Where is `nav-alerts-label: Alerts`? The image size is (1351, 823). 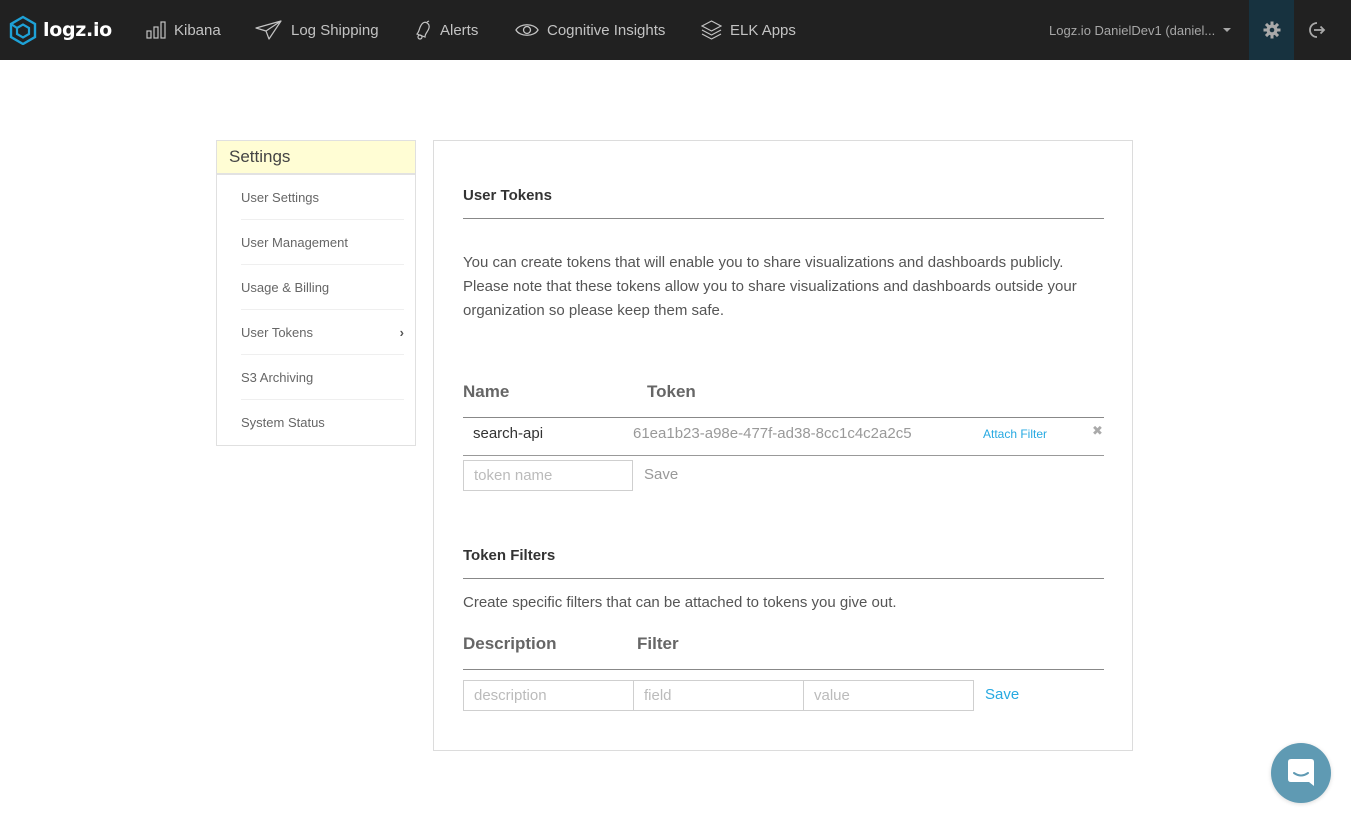 nav-alerts-label: Alerts is located at coordinates (459, 30).